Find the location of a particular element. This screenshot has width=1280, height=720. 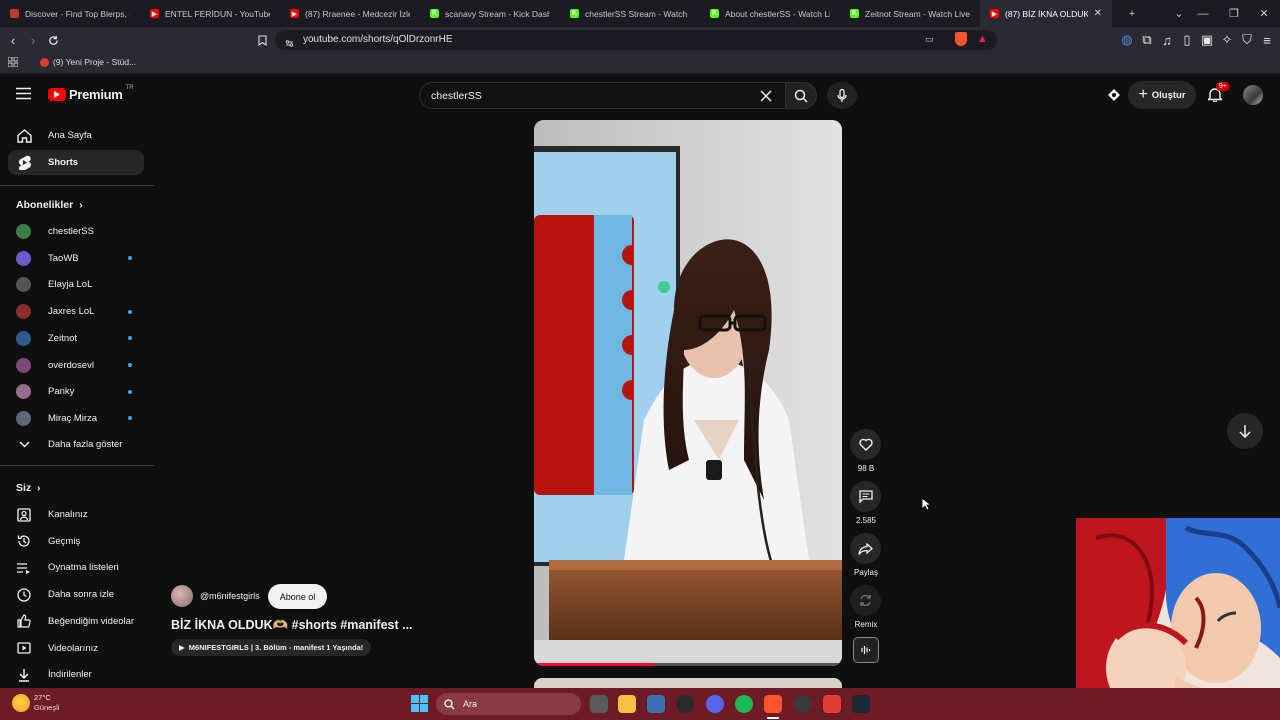

discord-icon is located at coordinates (715, 704).